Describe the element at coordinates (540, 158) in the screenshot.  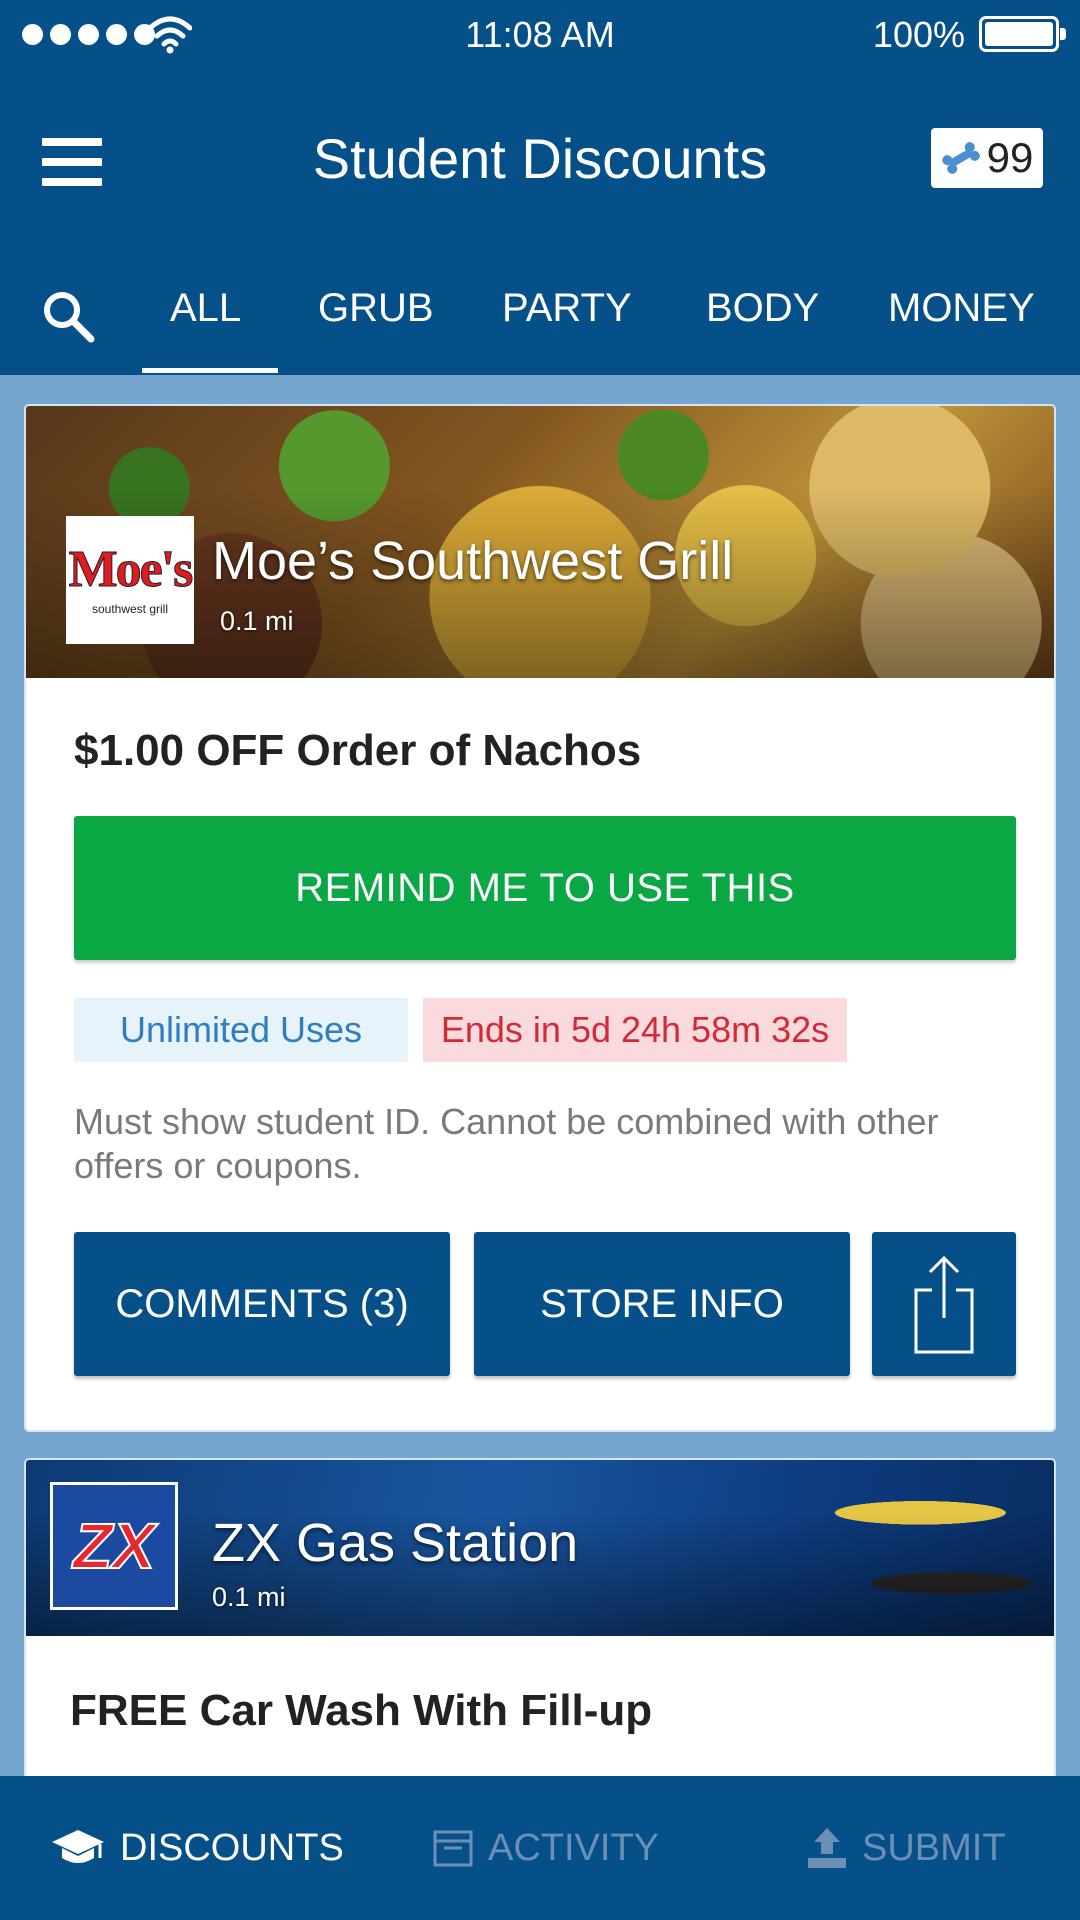
I see `page-title: Student Discounts` at that location.